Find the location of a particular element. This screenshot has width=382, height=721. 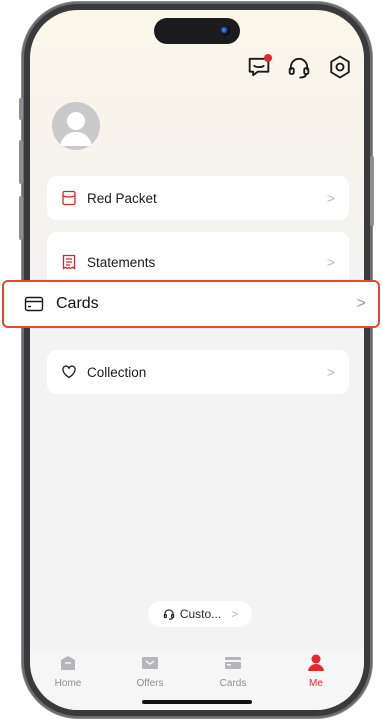

menu-item-statements: Statements > is located at coordinates (198, 262).